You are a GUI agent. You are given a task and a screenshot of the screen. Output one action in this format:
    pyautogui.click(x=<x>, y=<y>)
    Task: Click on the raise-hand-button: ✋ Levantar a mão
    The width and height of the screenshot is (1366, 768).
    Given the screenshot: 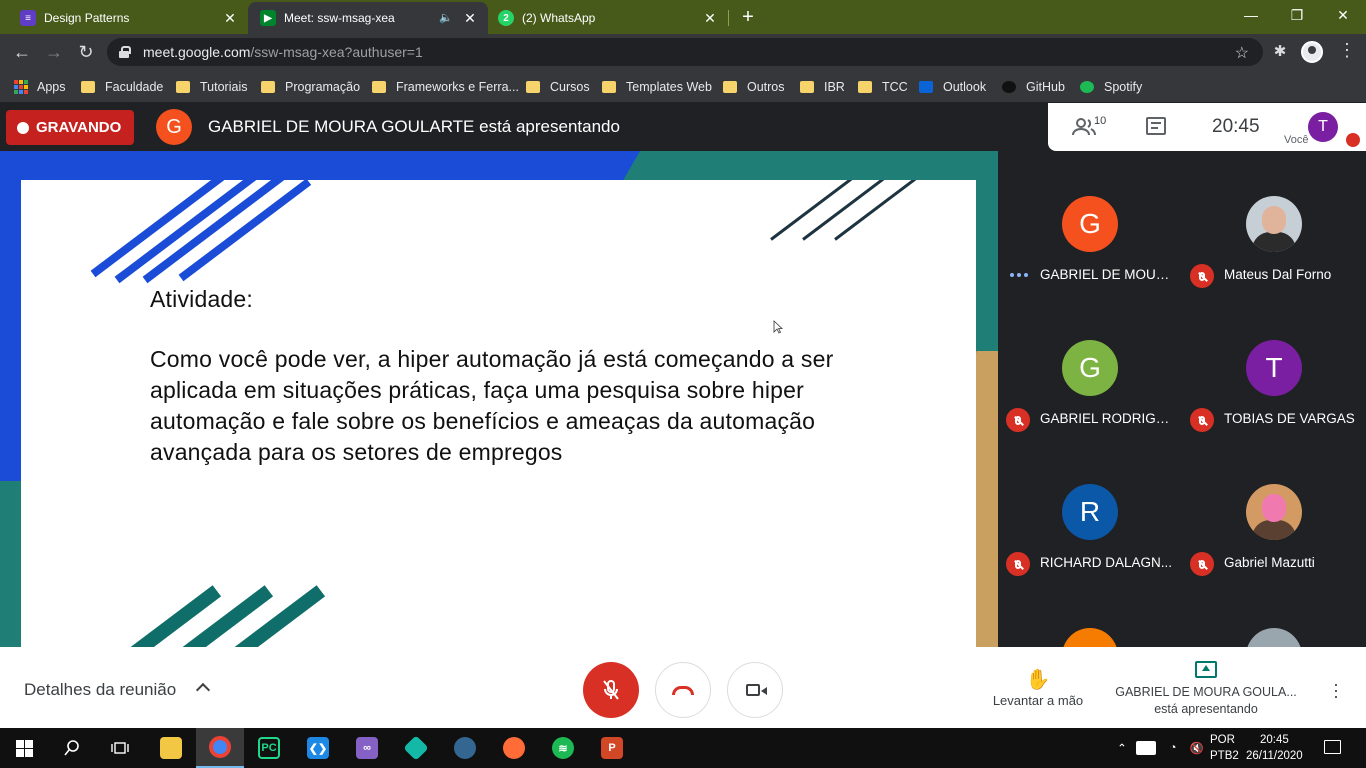 What is the action you would take?
    pyautogui.click(x=1038, y=687)
    